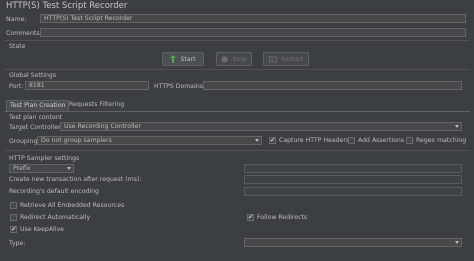 The image size is (474, 261). Describe the element at coordinates (54, 191) in the screenshot. I see `encoding-label: Recording's default encoding` at that location.